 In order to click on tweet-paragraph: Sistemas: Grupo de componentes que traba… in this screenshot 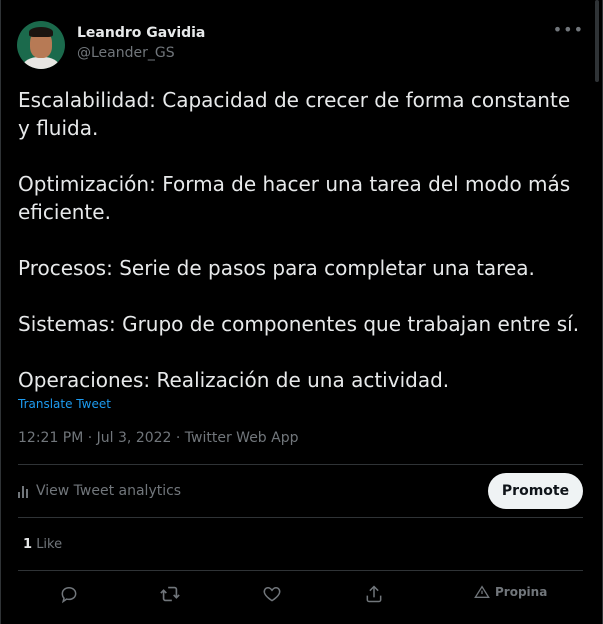, I will do `click(299, 324)`.